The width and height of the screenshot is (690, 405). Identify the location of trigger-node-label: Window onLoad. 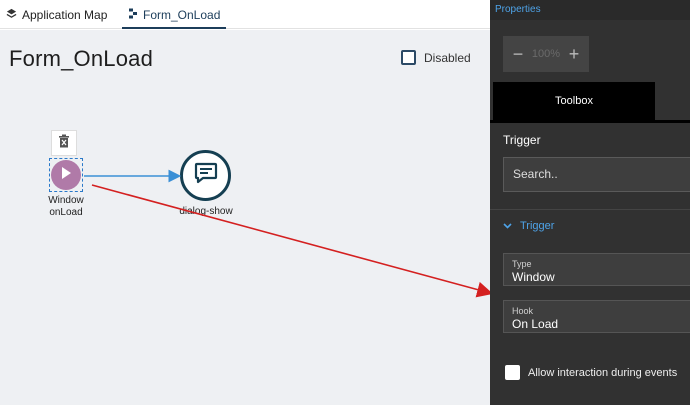
(66, 207).